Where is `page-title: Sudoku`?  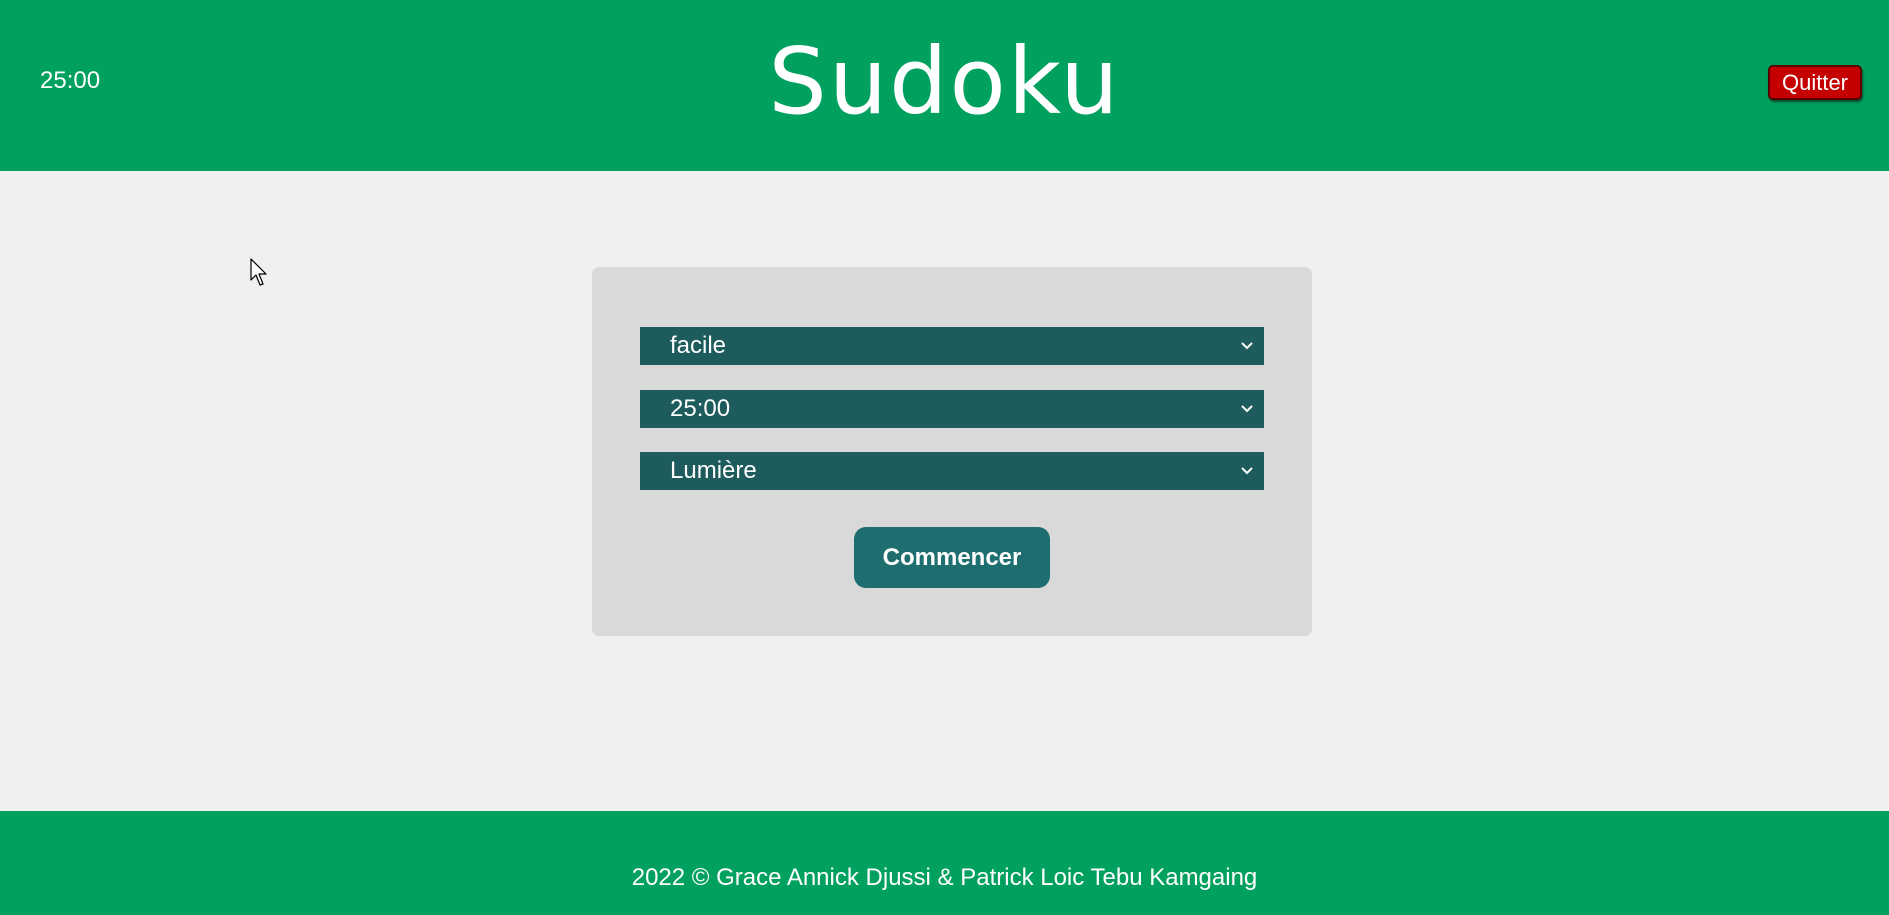
page-title: Sudoku is located at coordinates (944, 81).